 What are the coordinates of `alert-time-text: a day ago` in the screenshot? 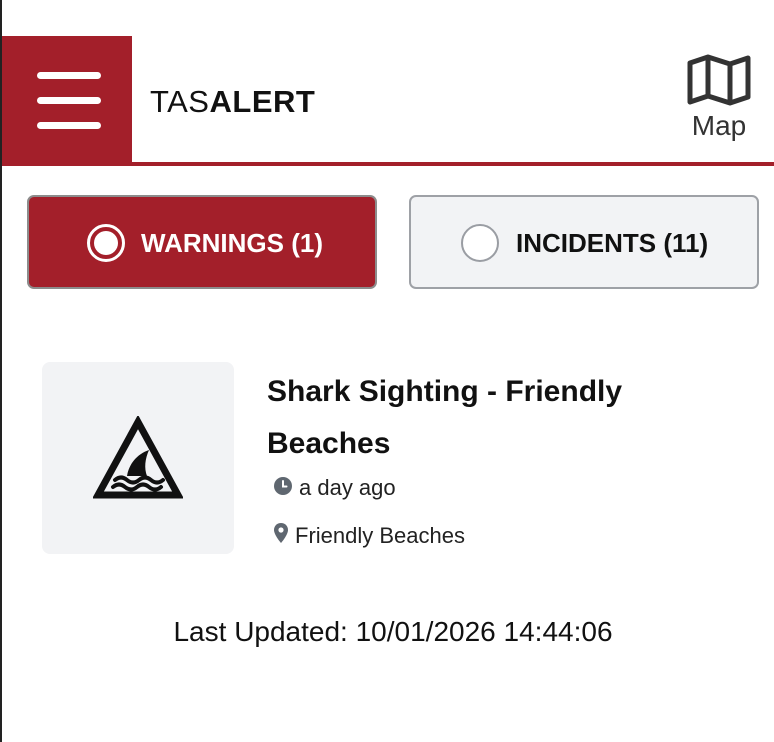 It's located at (347, 487).